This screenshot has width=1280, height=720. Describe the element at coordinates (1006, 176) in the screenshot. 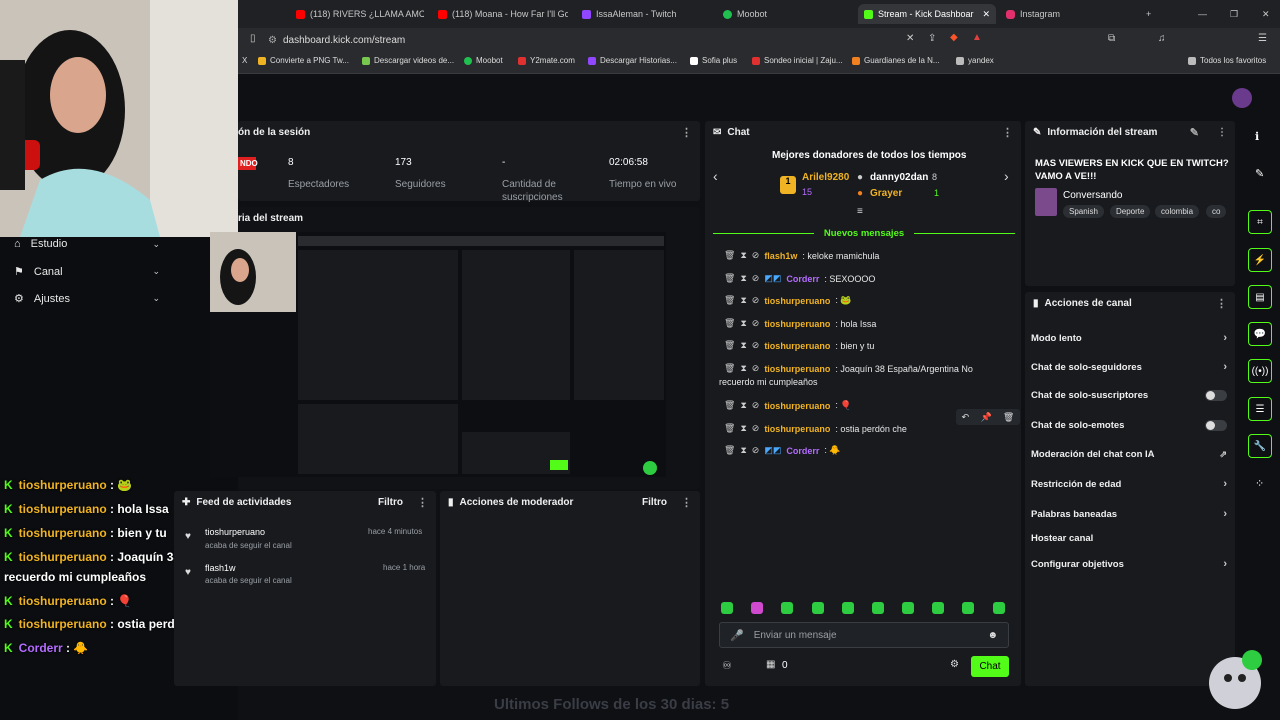

I see `next-arrow-icon: ›` at that location.